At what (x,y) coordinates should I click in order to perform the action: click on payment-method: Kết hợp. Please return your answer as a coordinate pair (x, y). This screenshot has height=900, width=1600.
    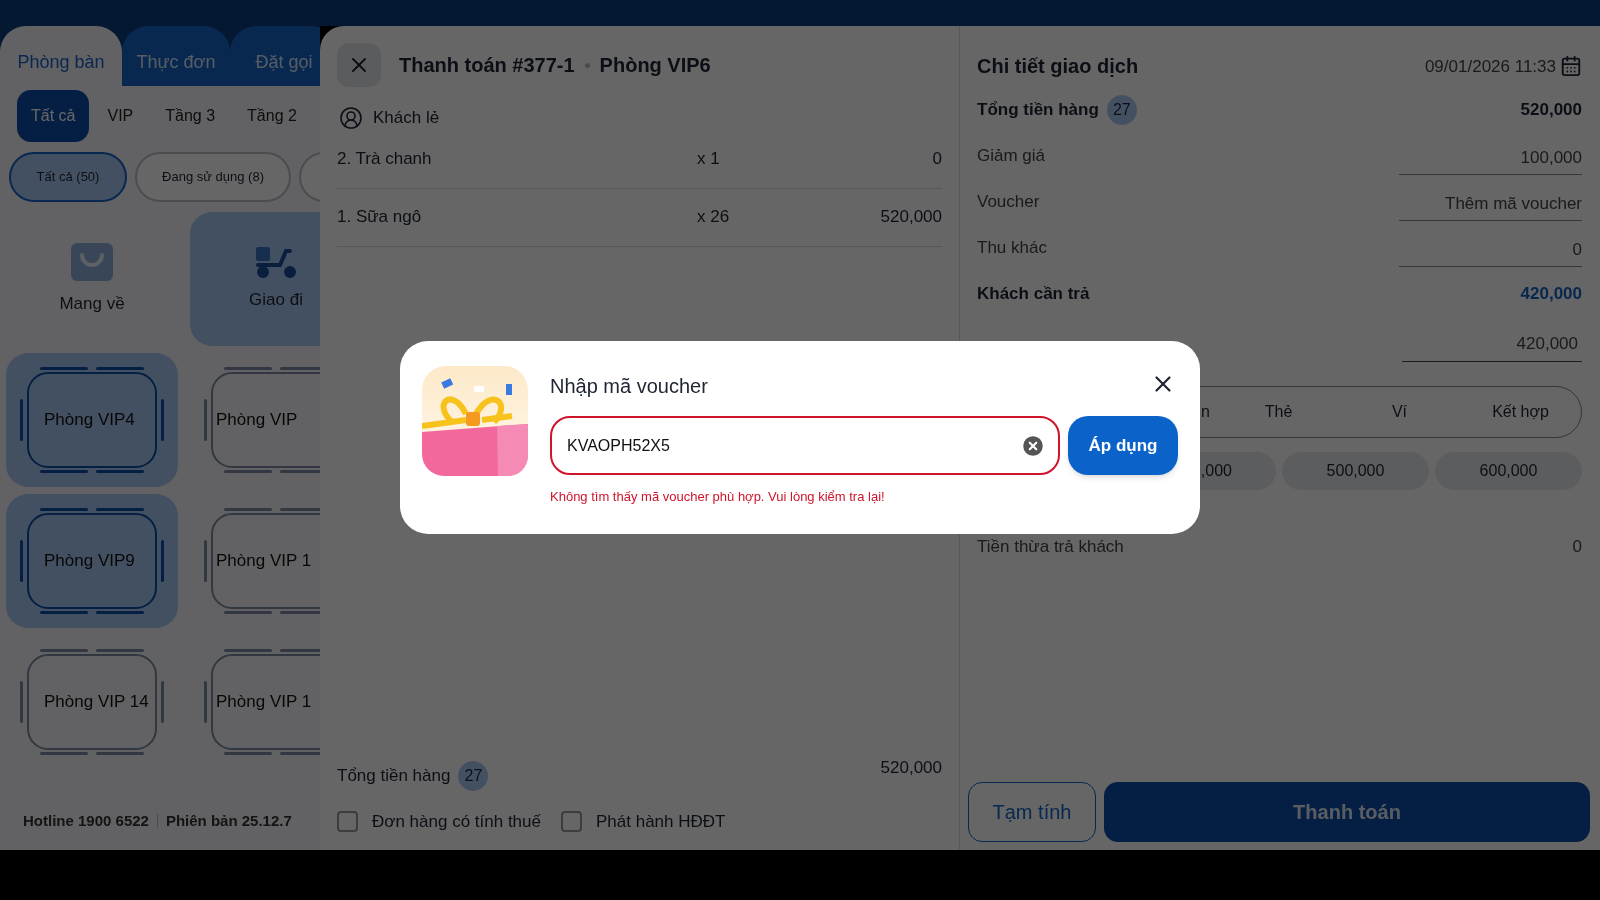
    Looking at the image, I should click on (1520, 411).